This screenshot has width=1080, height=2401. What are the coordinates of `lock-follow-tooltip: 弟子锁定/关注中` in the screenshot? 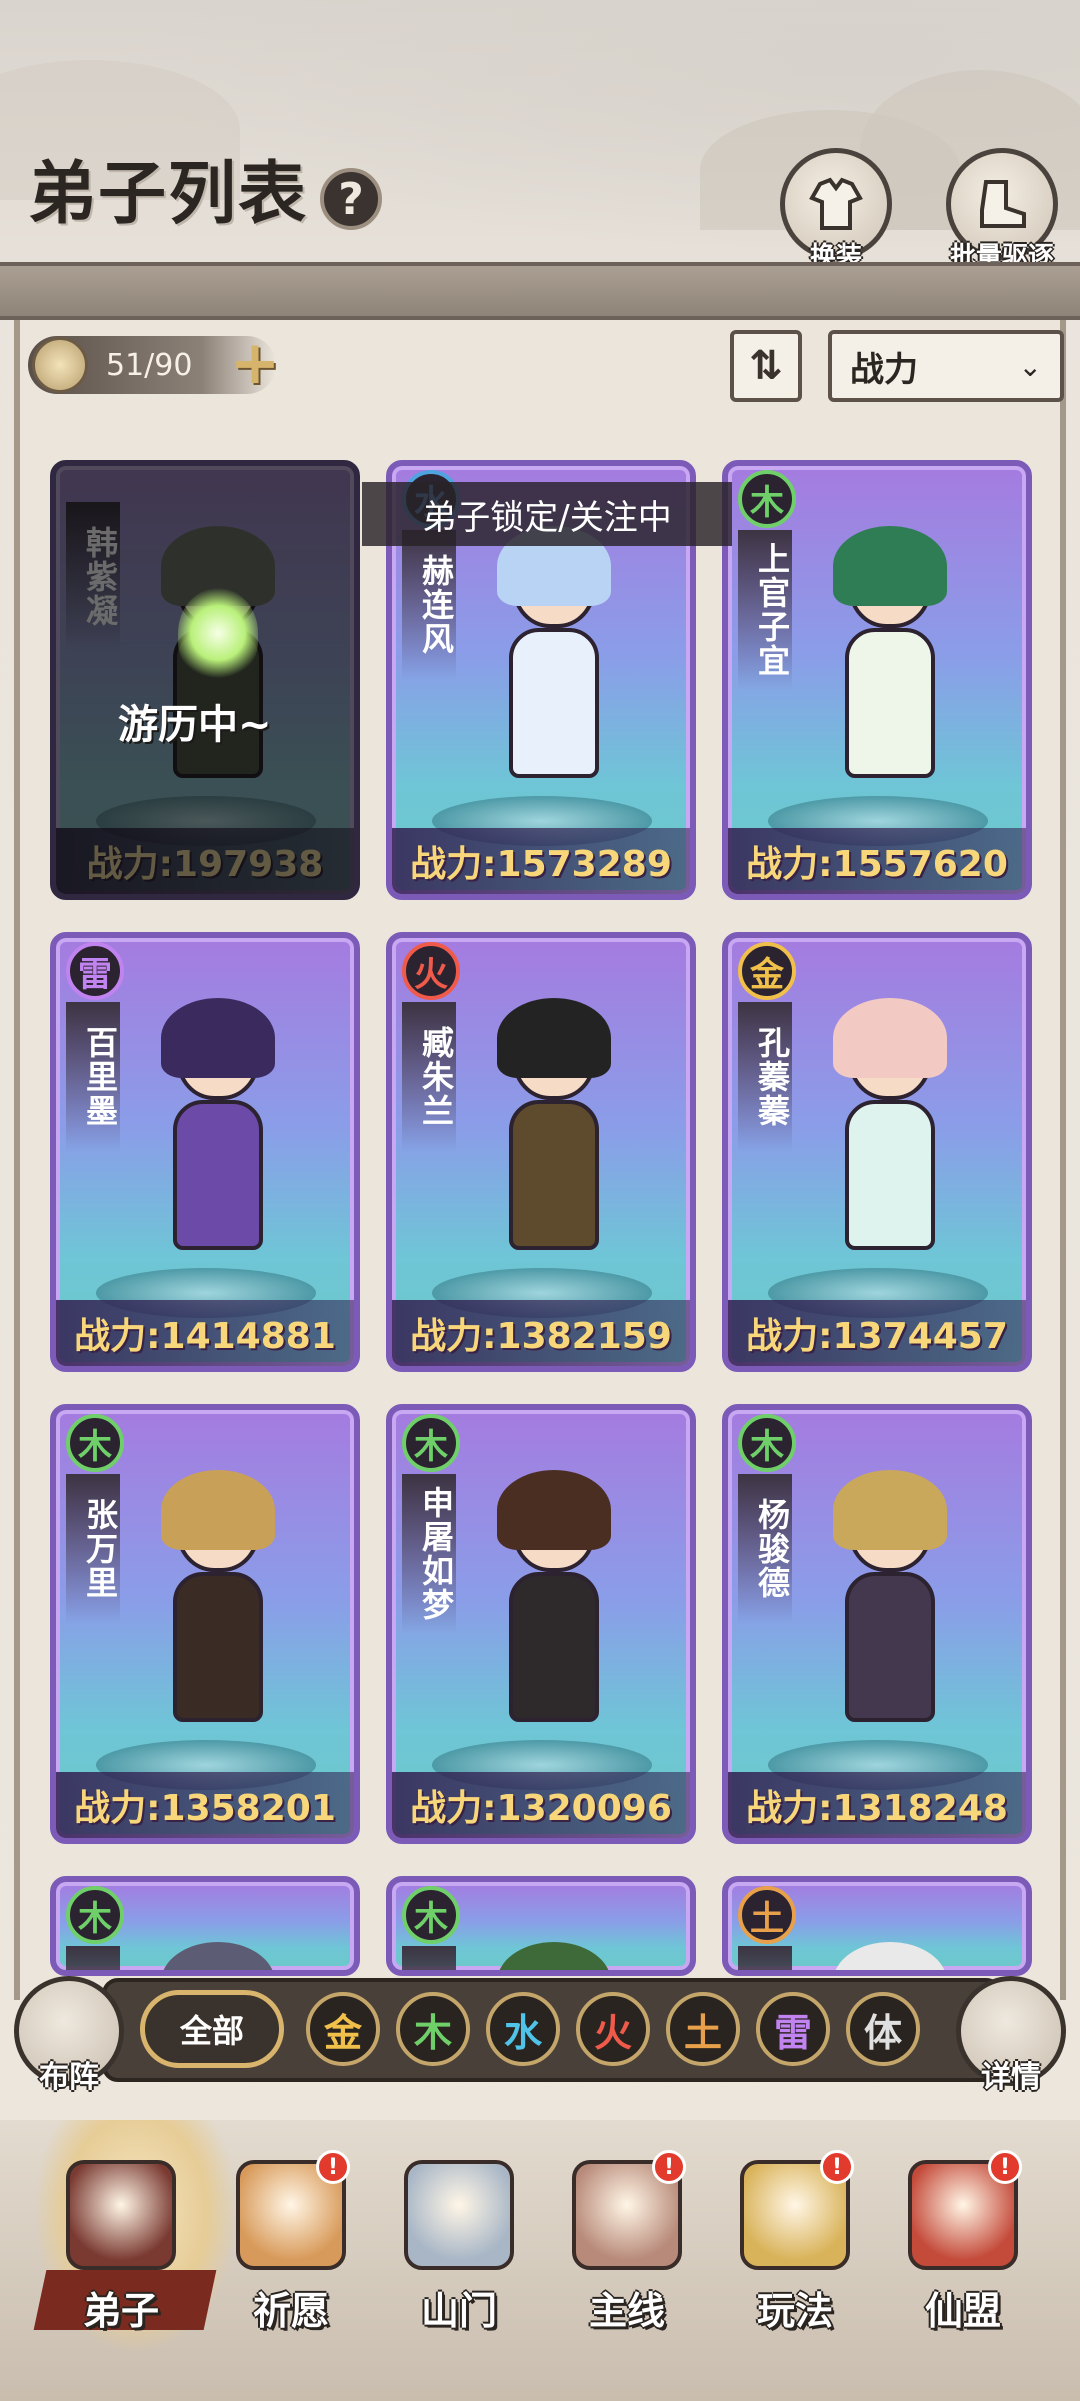 It's located at (547, 514).